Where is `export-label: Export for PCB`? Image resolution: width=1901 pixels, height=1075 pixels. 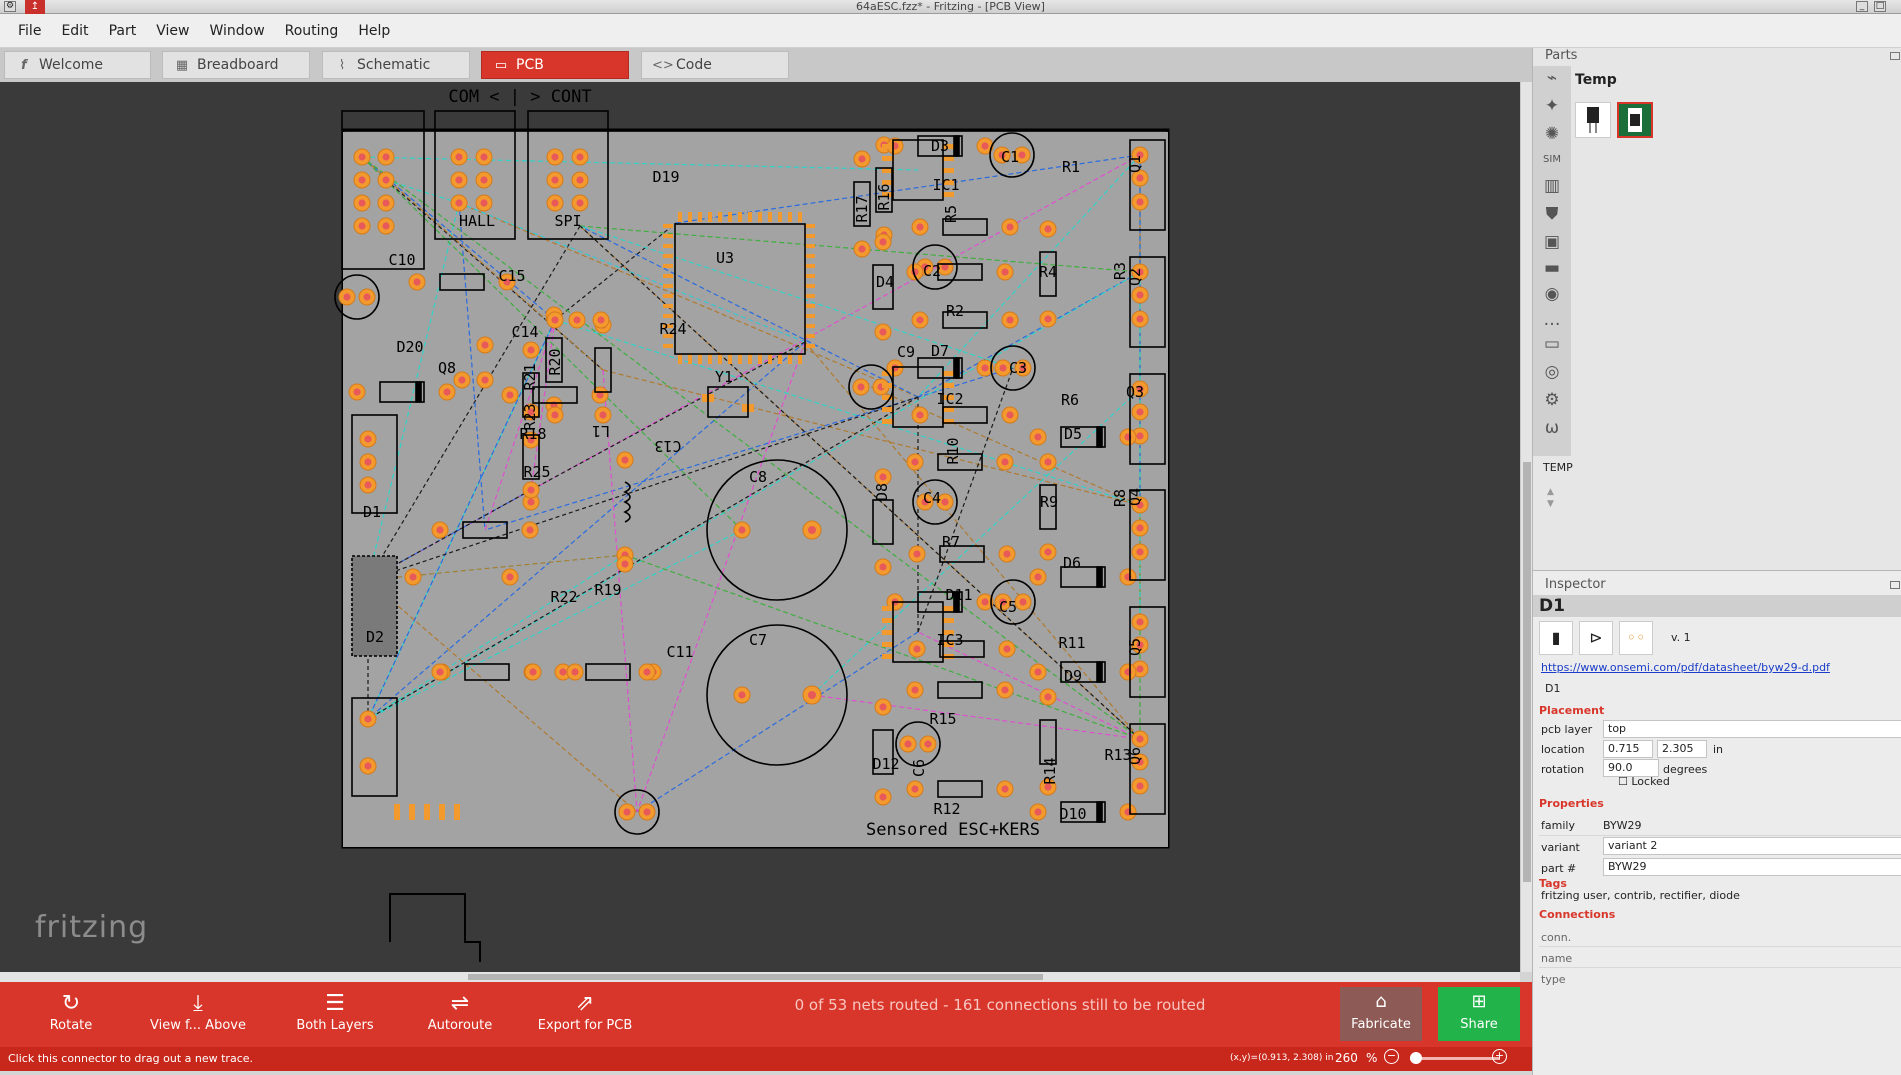
export-label: Export for PCB is located at coordinates (585, 1025).